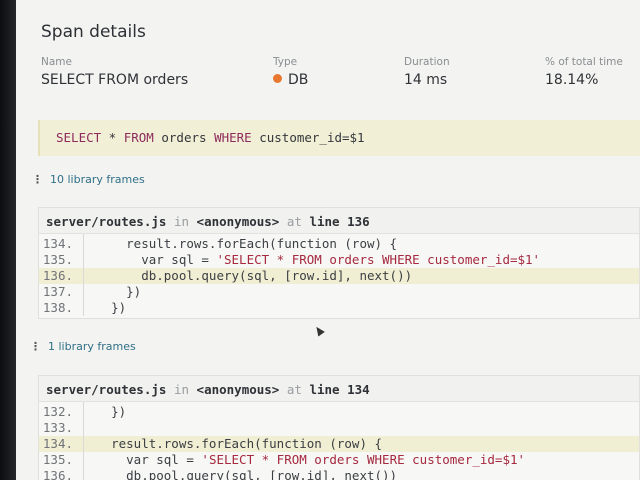 The image size is (640, 480). I want to click on percent-label: % of total time, so click(584, 62).